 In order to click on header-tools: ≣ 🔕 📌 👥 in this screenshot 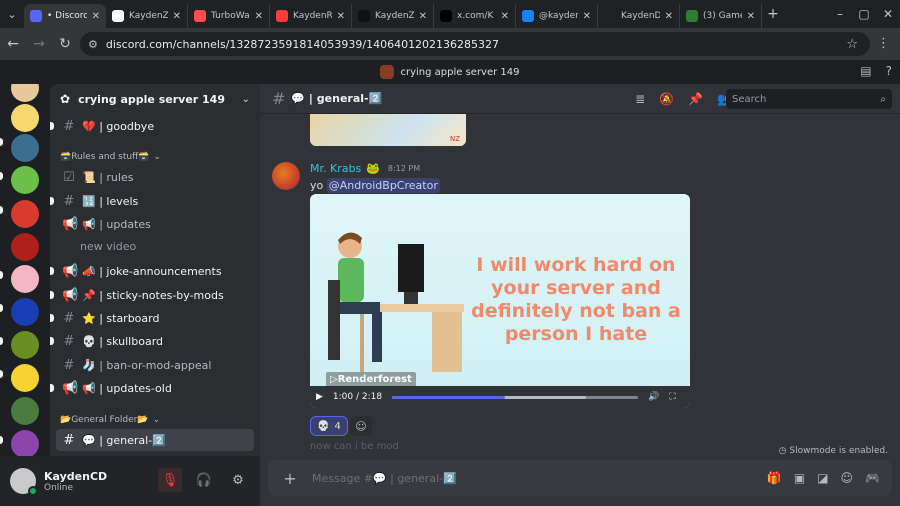, I will do `click(683, 99)`.